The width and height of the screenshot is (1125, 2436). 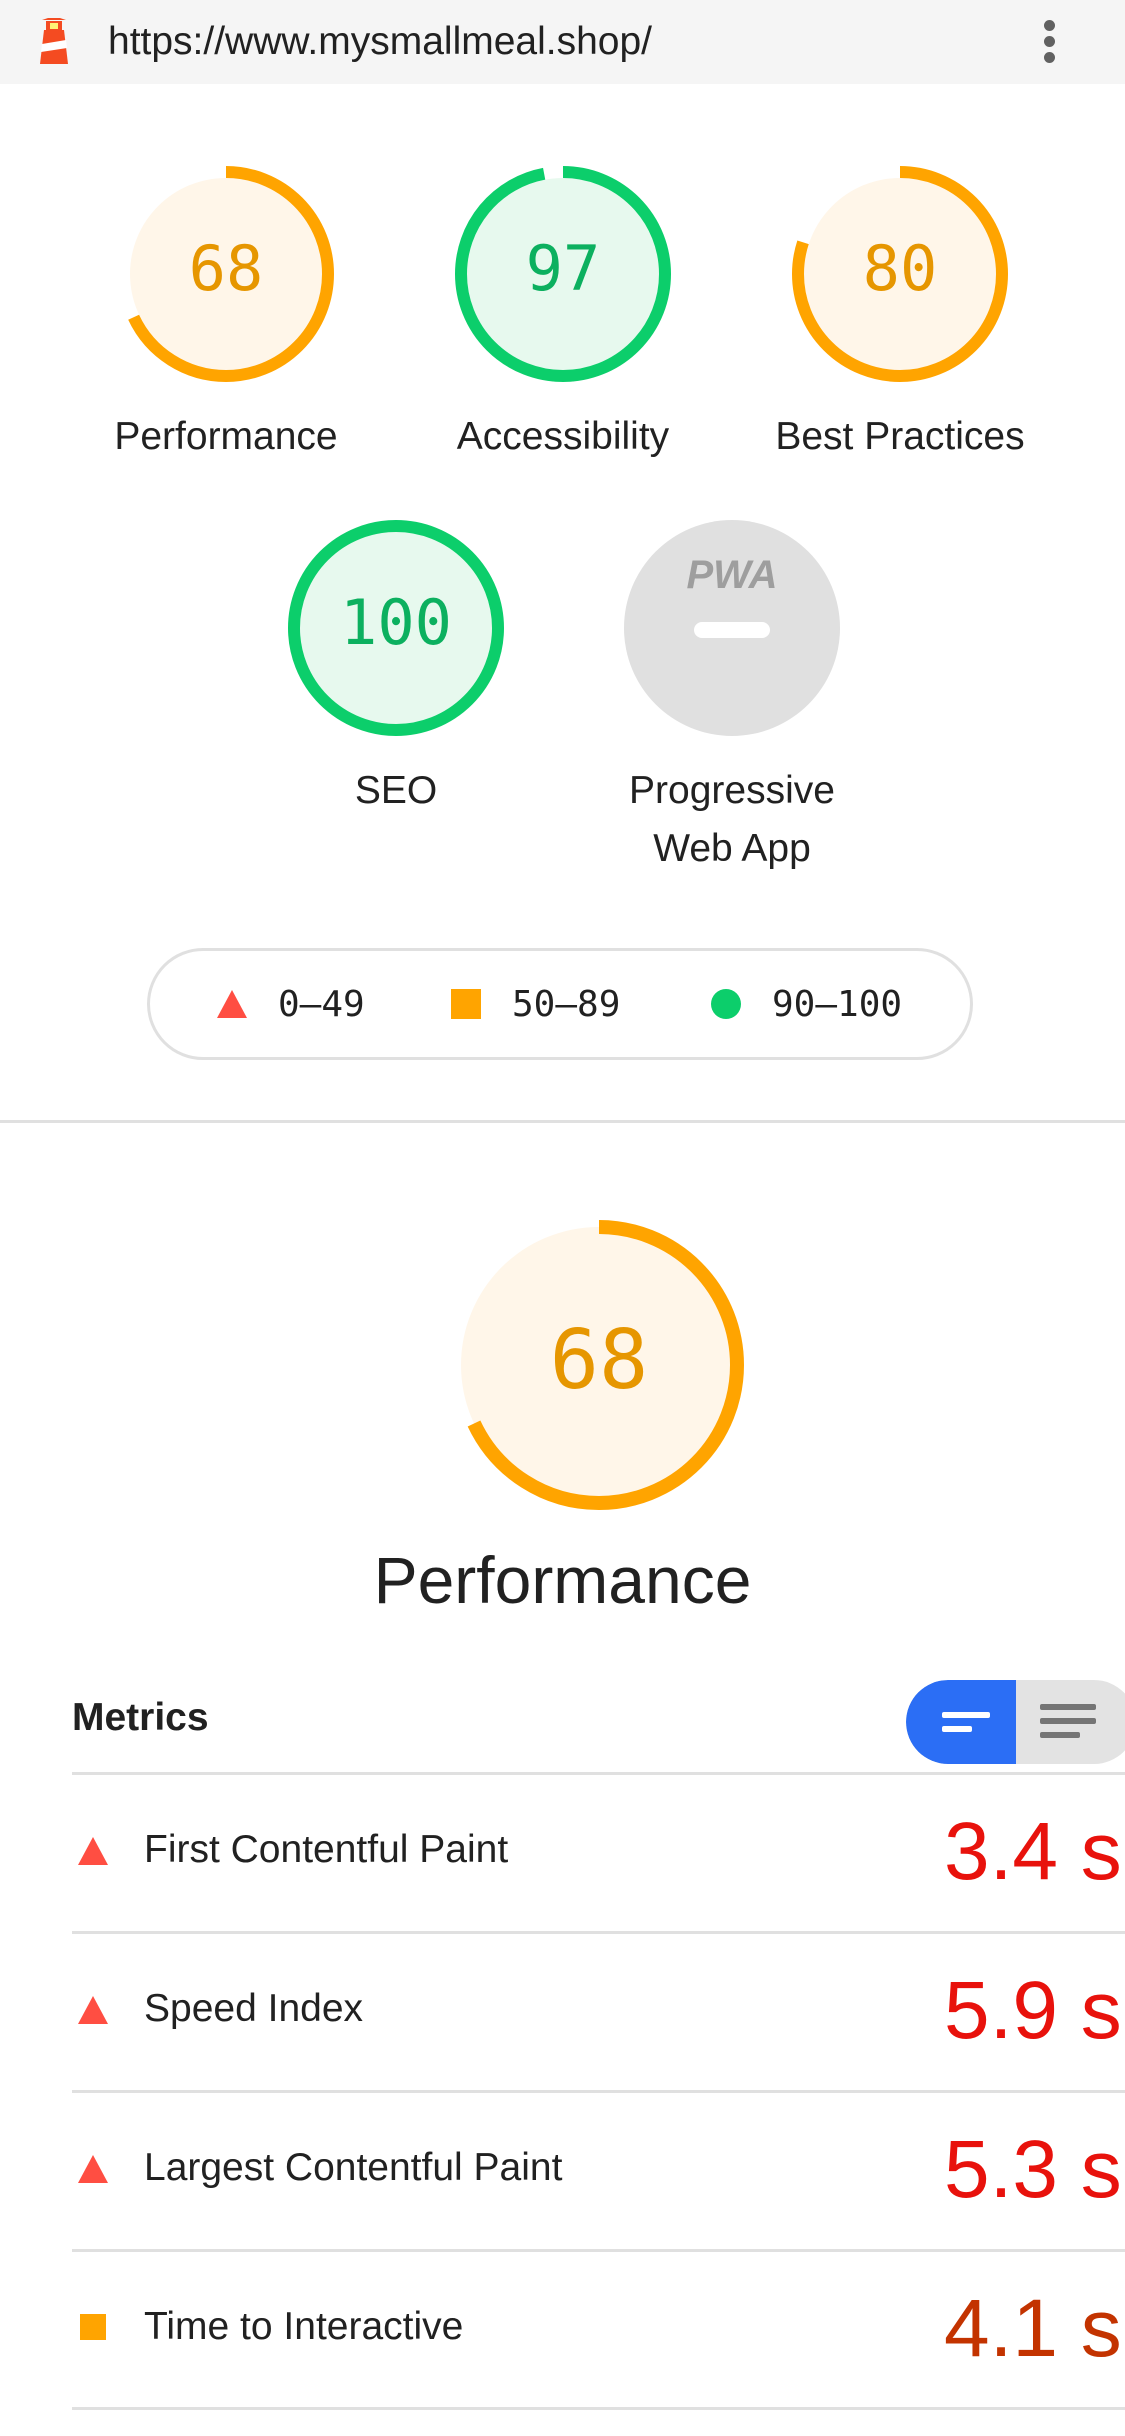 I want to click on gauge-label: Accessibility, so click(x=563, y=436).